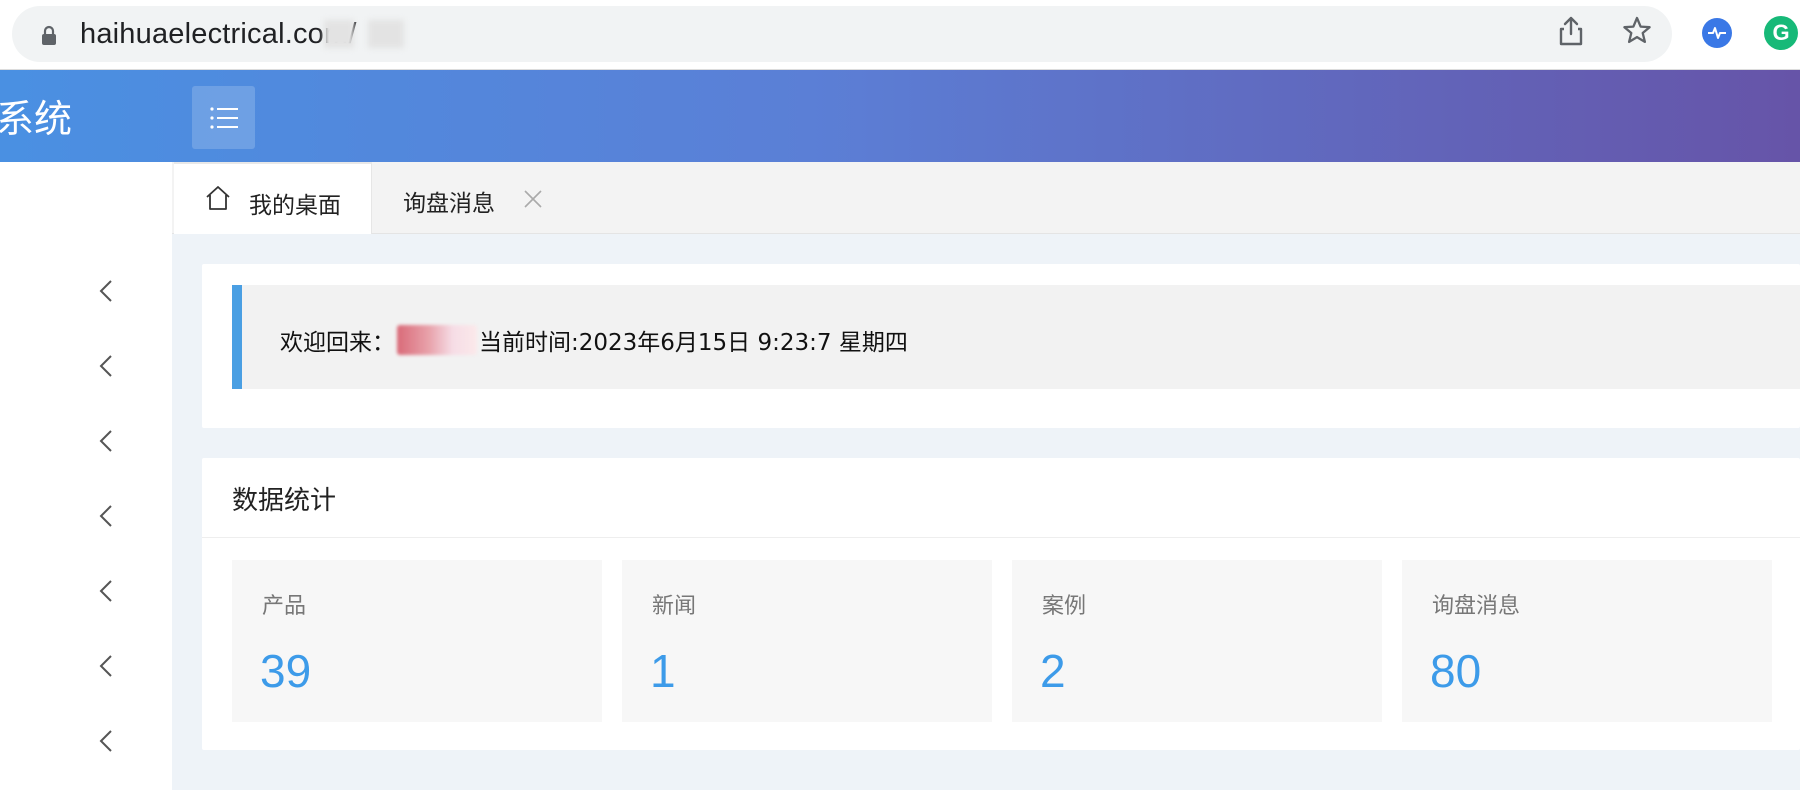 Image resolution: width=1800 pixels, height=790 pixels. Describe the element at coordinates (986, 198) in the screenshot. I see `tabs-bar: 我的桌面 询盘消息` at that location.